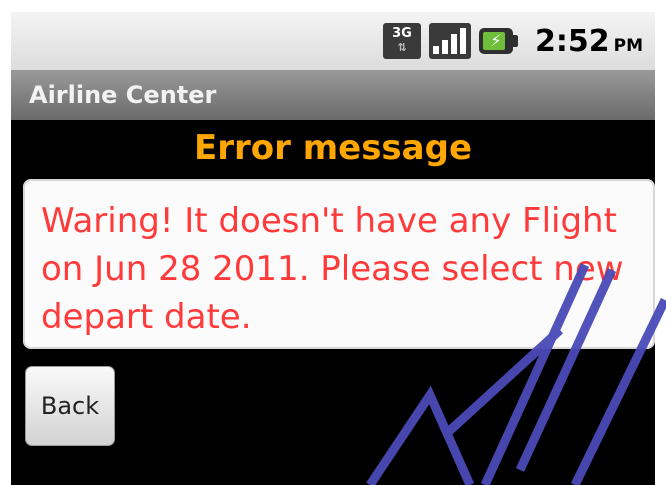  What do you see at coordinates (402, 47) in the screenshot?
I see `network-arrows-icon: ⇅` at bounding box center [402, 47].